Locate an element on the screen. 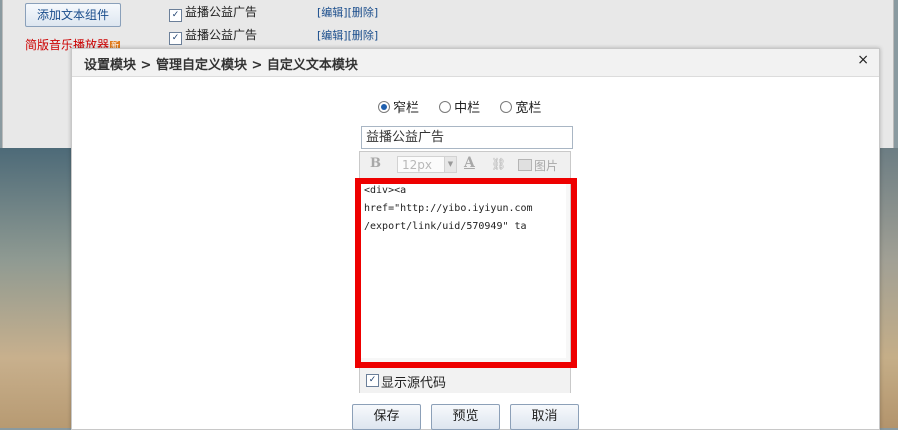 This screenshot has height=430, width=898. insert-image-label: 图片 is located at coordinates (546, 166).